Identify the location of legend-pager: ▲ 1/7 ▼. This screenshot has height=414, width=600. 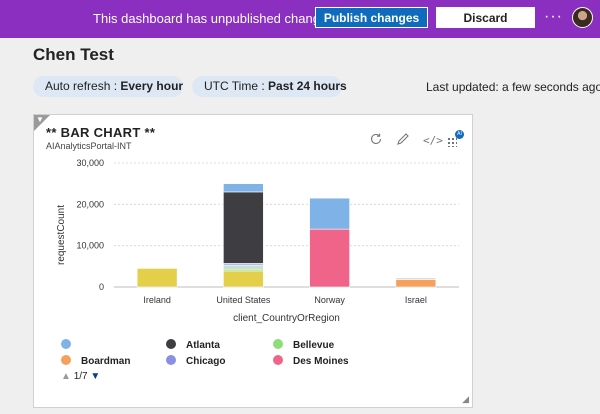
(80, 376).